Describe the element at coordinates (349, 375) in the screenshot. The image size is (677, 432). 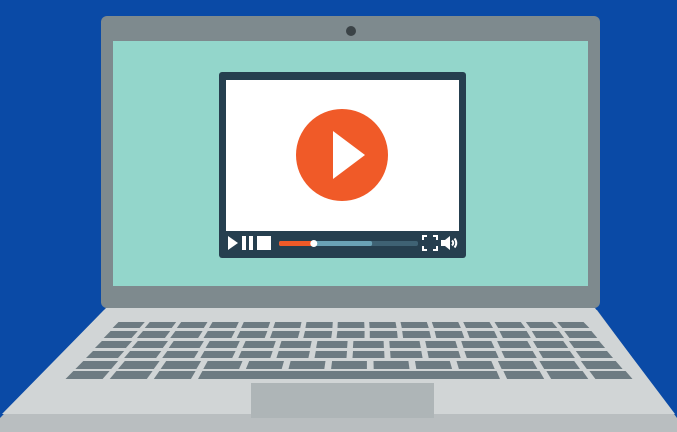
I see `spacebar-key` at that location.